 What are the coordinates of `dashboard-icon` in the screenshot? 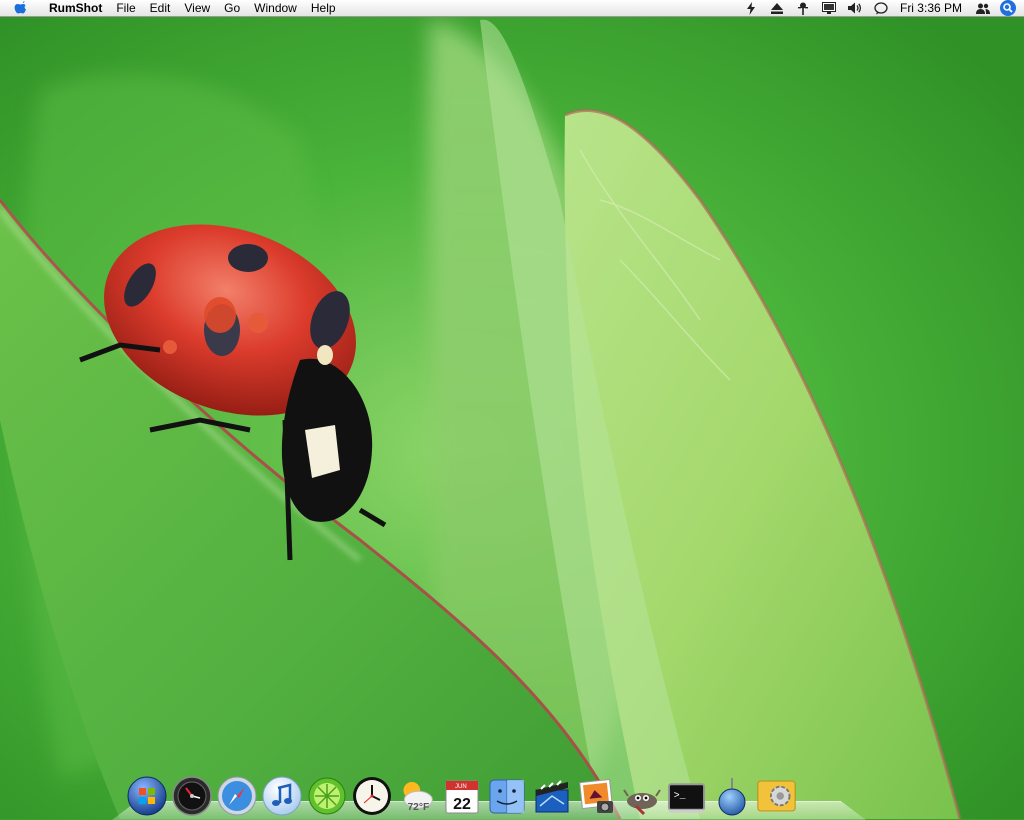 It's located at (191, 796).